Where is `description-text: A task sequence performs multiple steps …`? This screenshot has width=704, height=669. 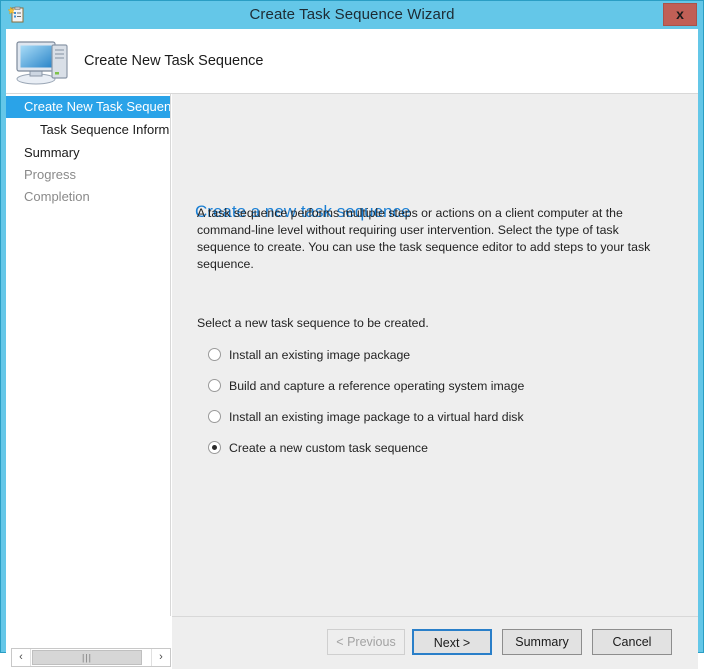 description-text: A task sequence performs multiple steps … is located at coordinates (424, 238).